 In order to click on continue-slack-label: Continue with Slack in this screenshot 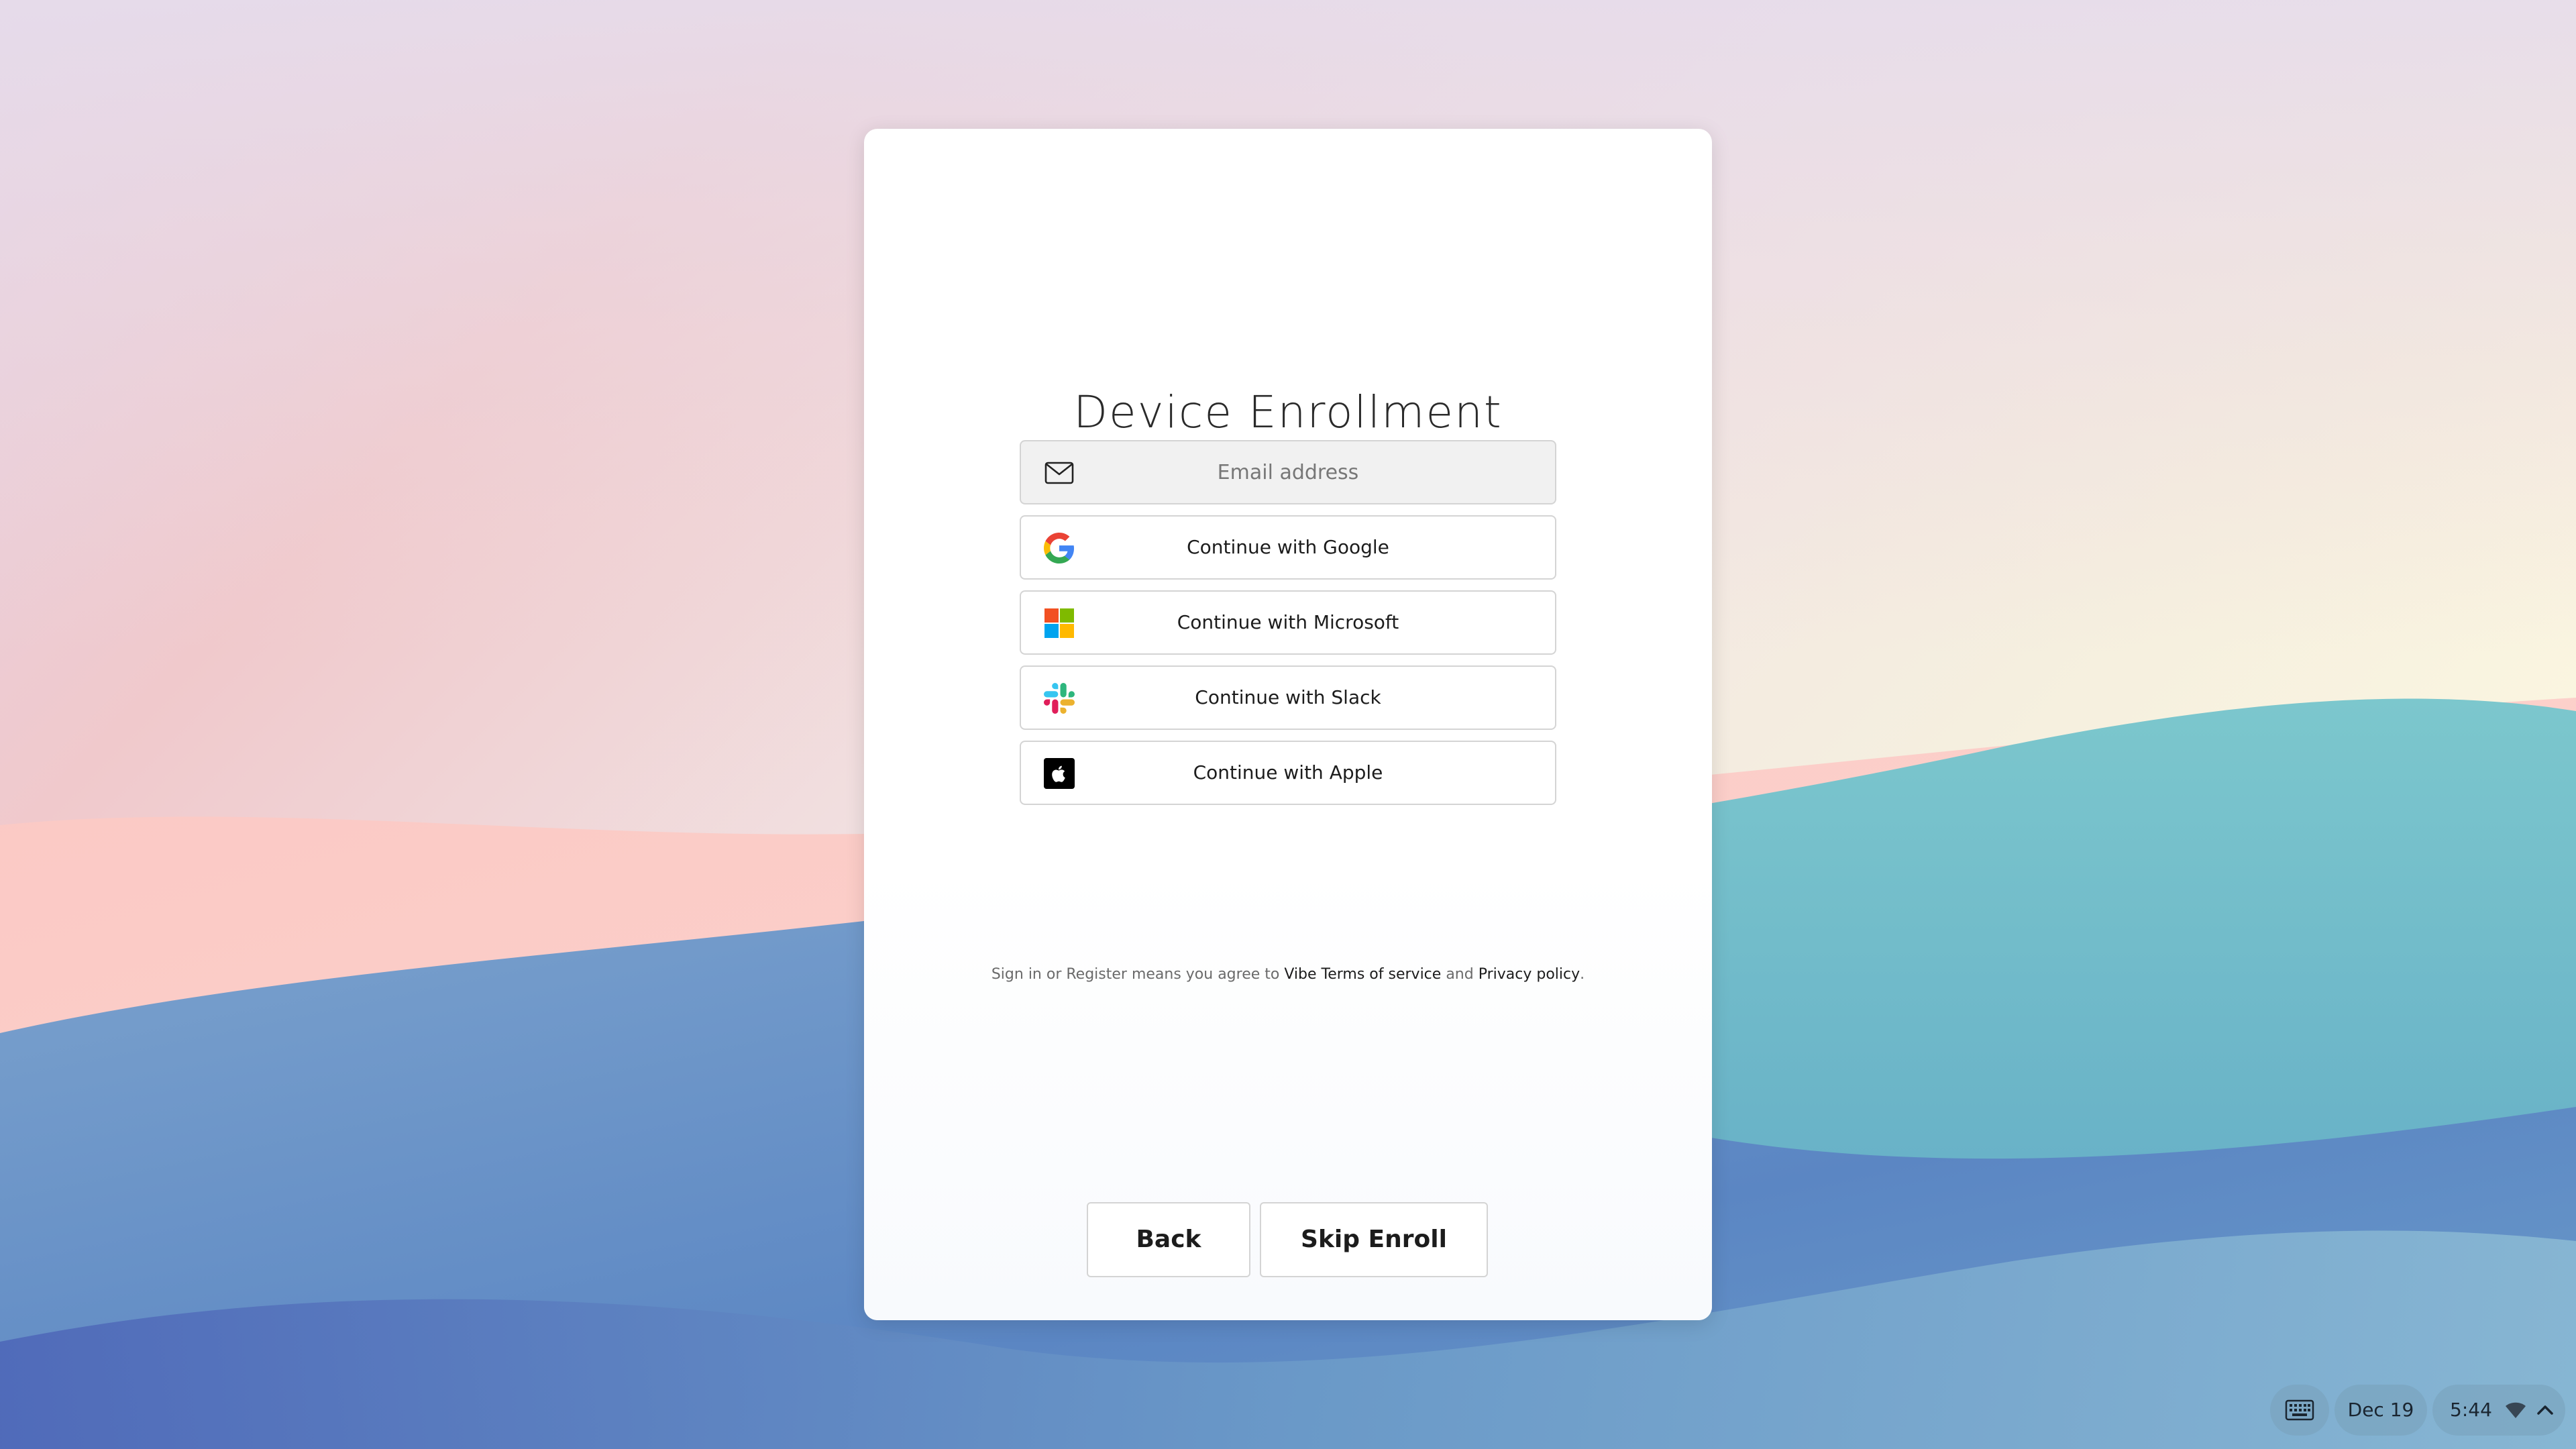, I will do `click(1288, 697)`.